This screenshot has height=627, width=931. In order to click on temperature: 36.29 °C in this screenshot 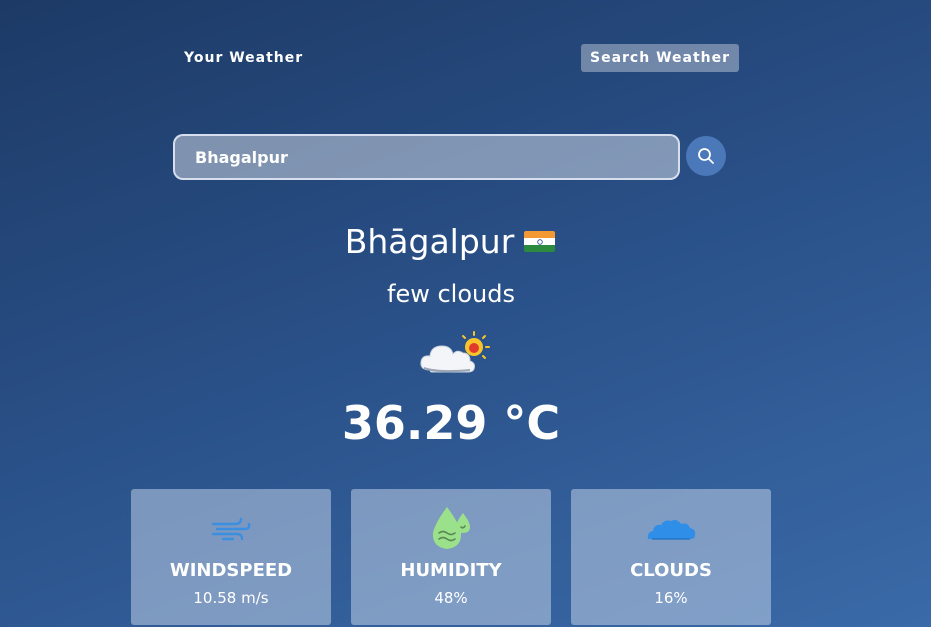, I will do `click(451, 423)`.